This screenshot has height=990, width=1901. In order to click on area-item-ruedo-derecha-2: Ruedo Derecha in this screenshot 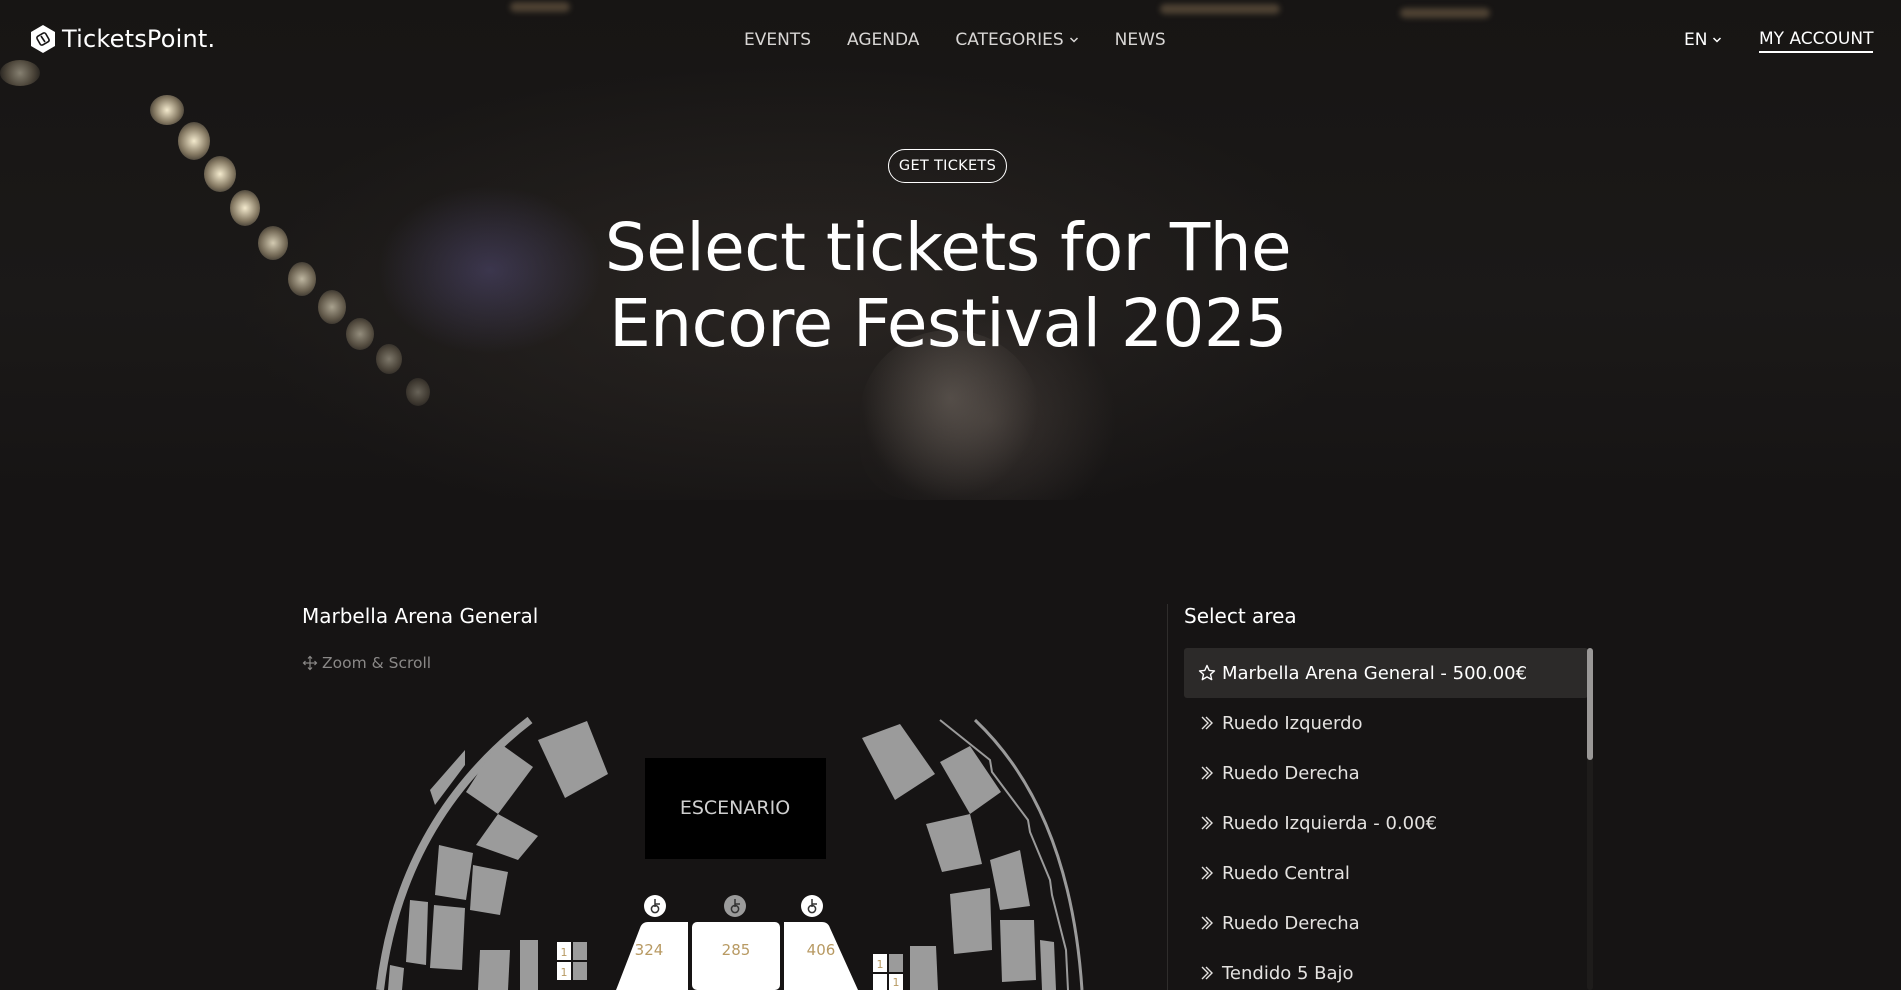, I will do `click(1386, 923)`.